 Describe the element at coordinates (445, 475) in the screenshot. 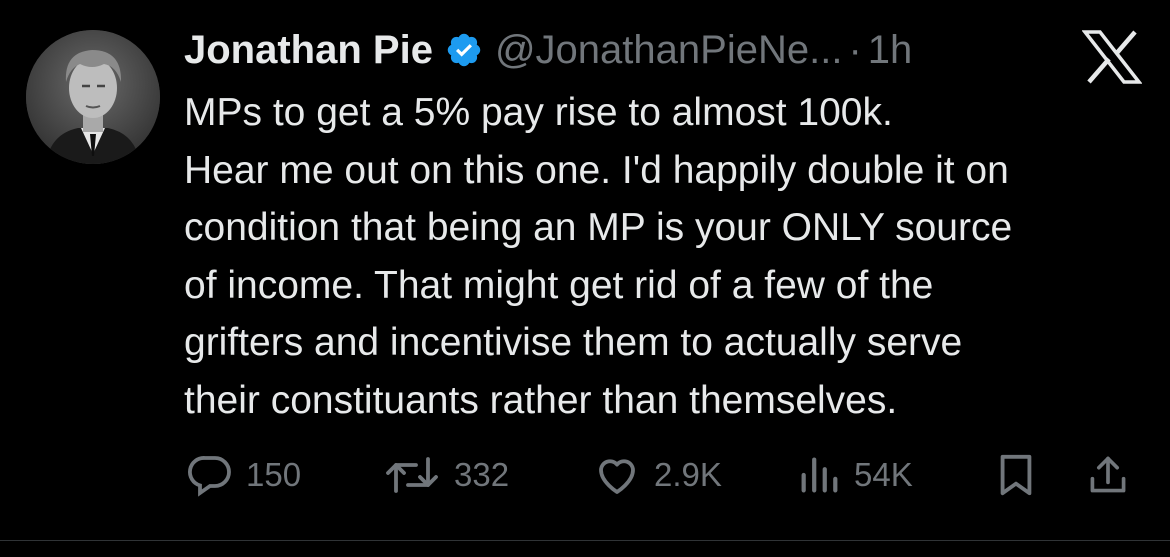

I see `repost-button: 332` at that location.